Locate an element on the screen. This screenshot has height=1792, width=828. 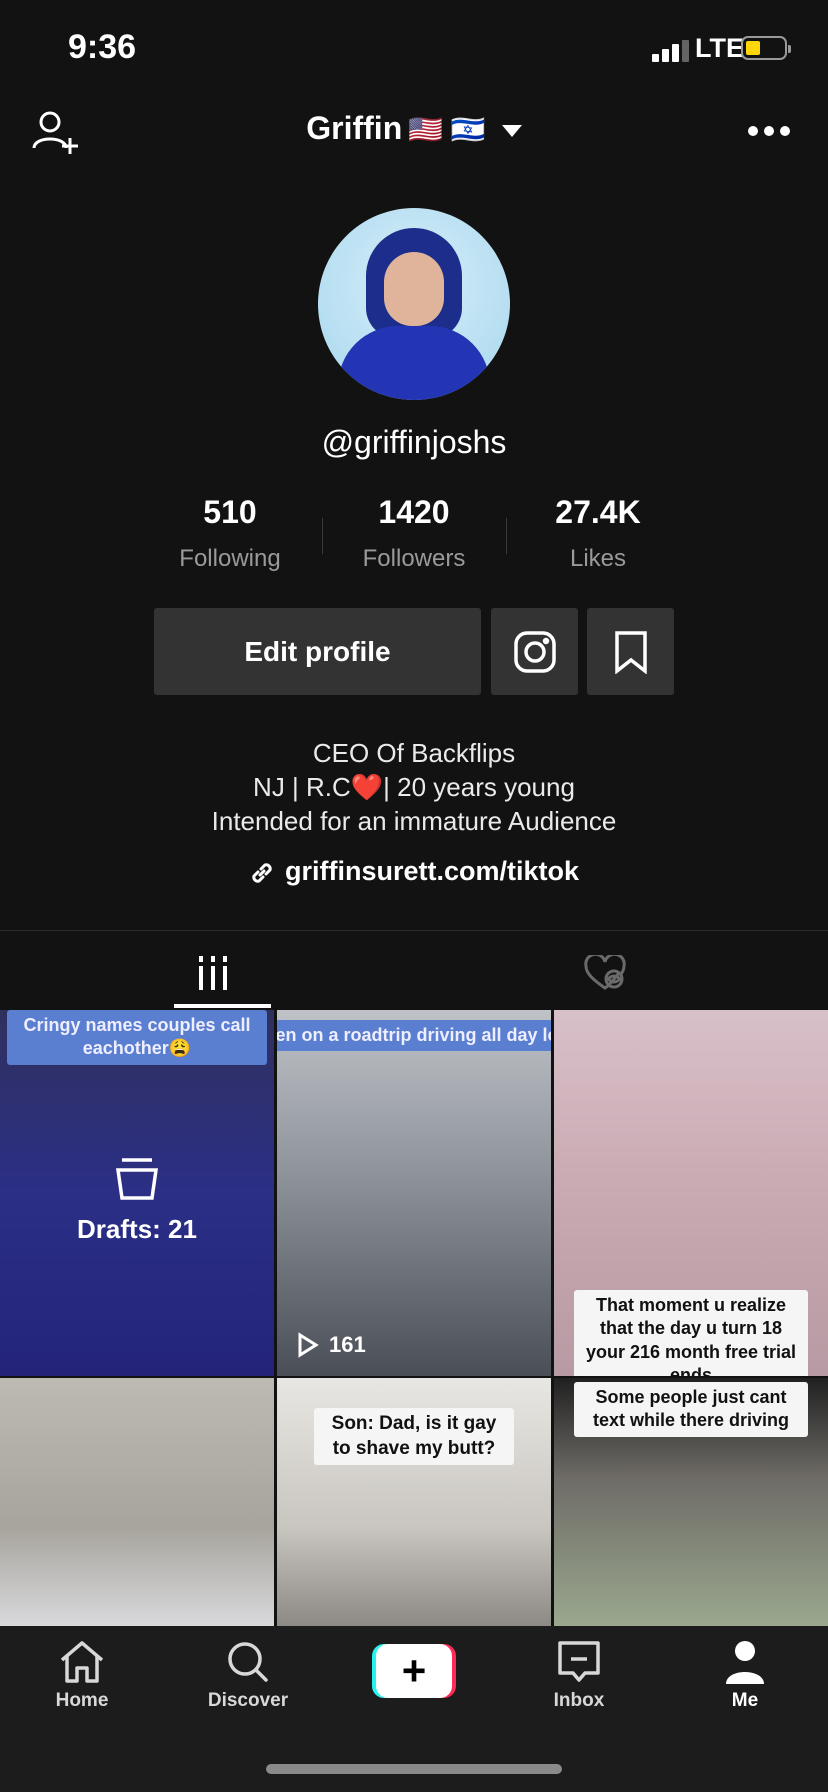
username-handle: @griffinjoshs is located at coordinates (414, 442).